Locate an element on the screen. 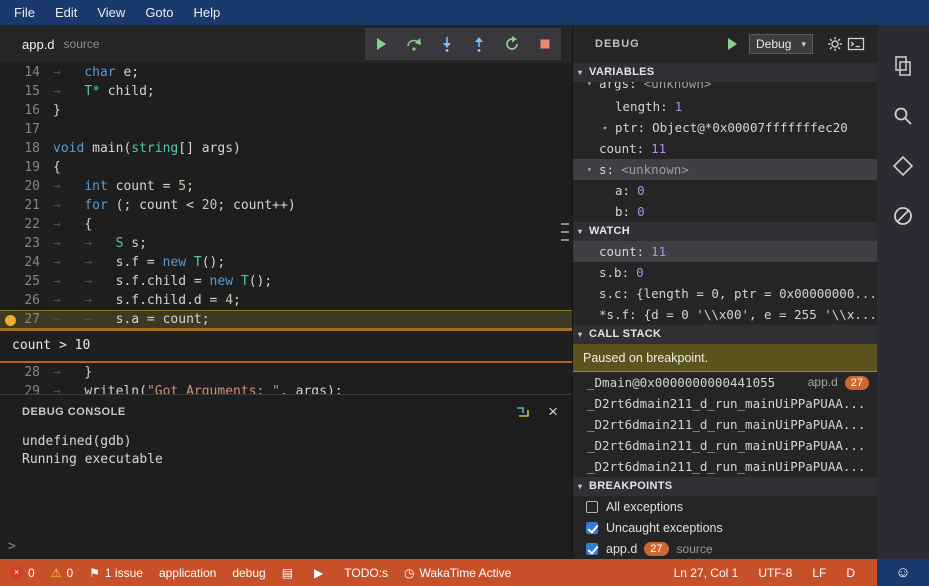 Image resolution: width=929 pixels, height=586 pixels. menu-file: File is located at coordinates (24, 12).